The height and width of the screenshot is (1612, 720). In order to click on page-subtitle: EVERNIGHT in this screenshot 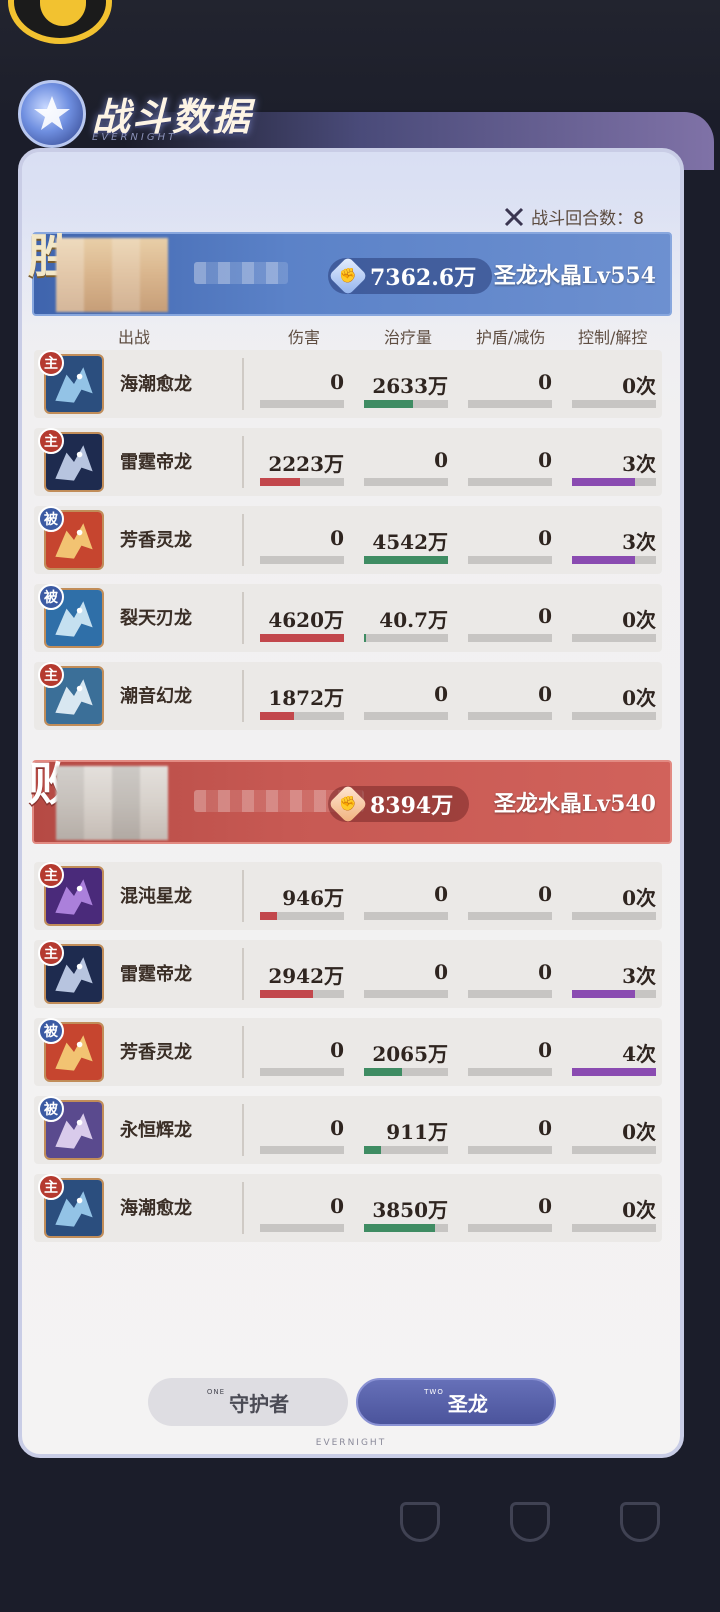, I will do `click(135, 137)`.